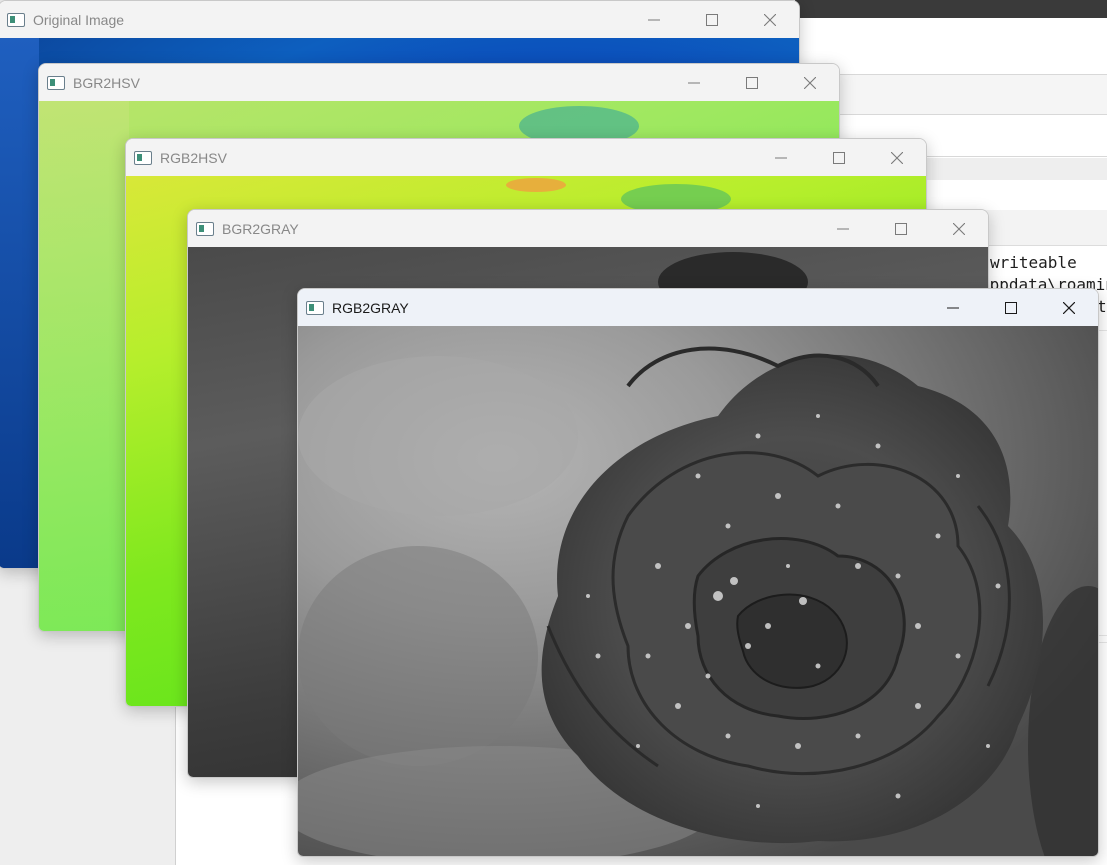  I want to click on background-panel, so click(951, 88).